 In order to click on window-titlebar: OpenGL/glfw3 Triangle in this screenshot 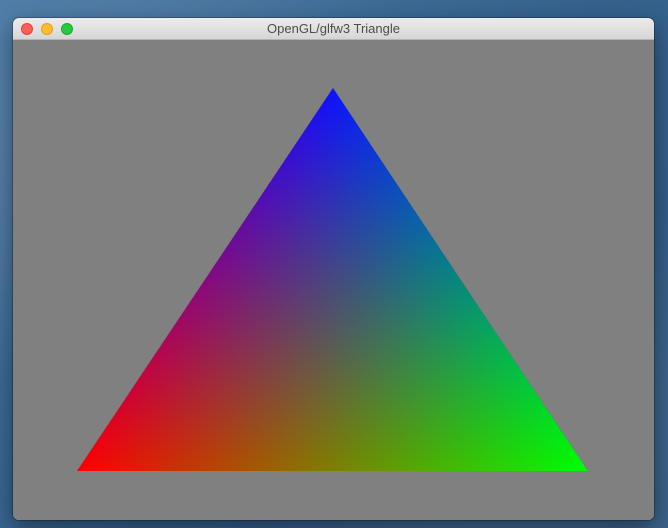, I will do `click(333, 29)`.